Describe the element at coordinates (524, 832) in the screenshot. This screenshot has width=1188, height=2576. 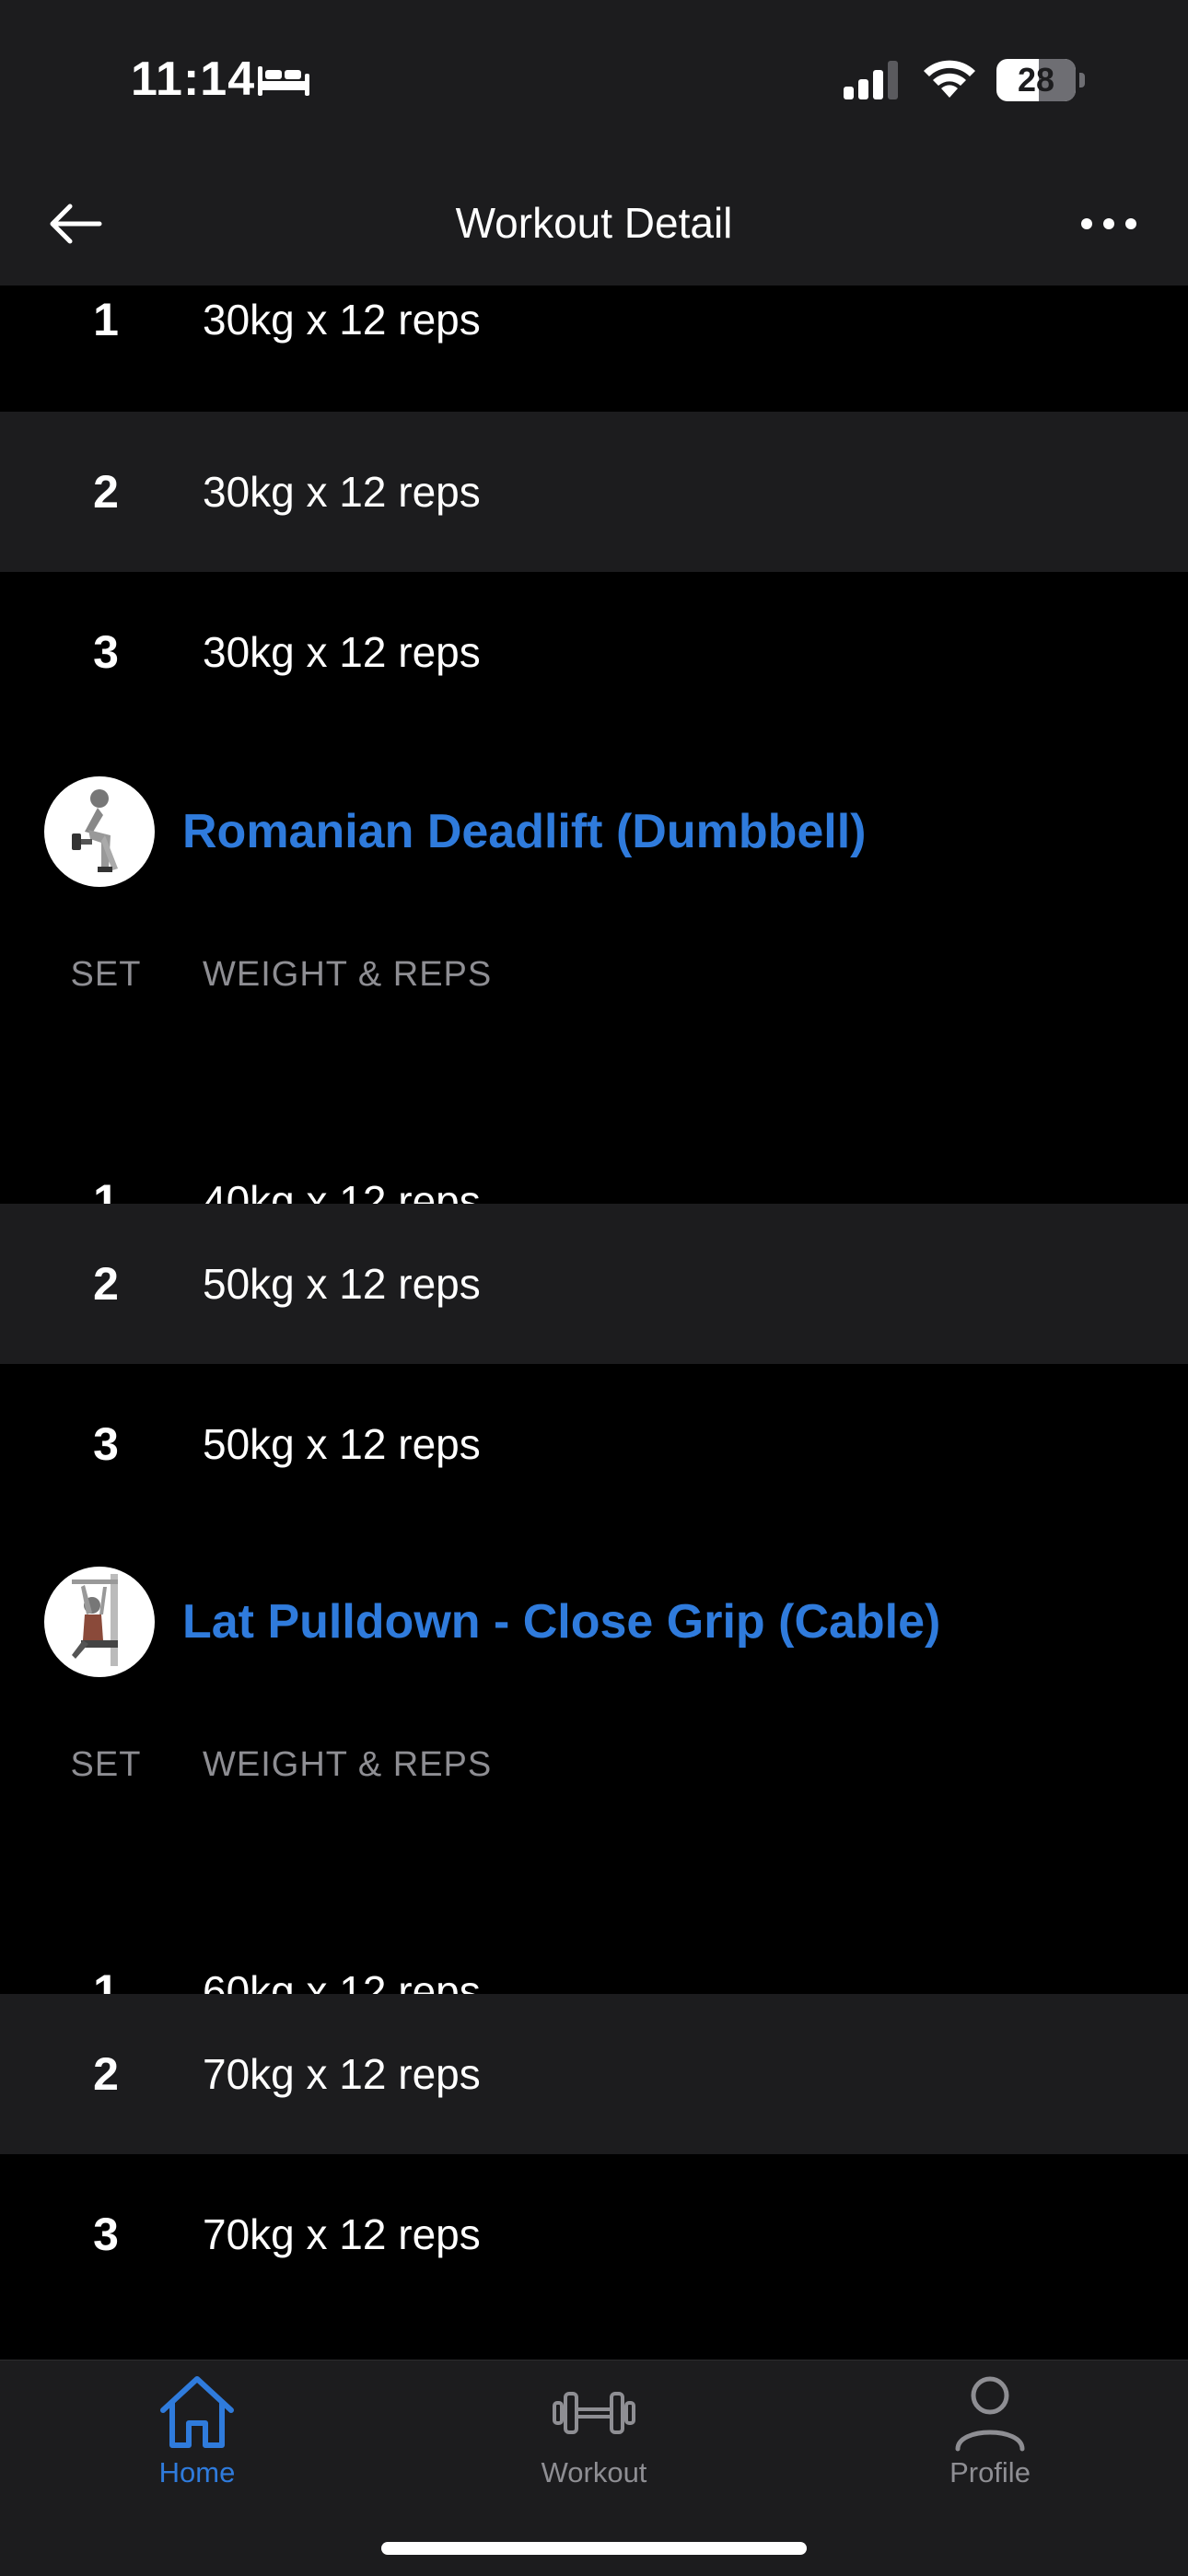
I see `exercise-title: Romanian Deadlift (Dumbbell)` at that location.